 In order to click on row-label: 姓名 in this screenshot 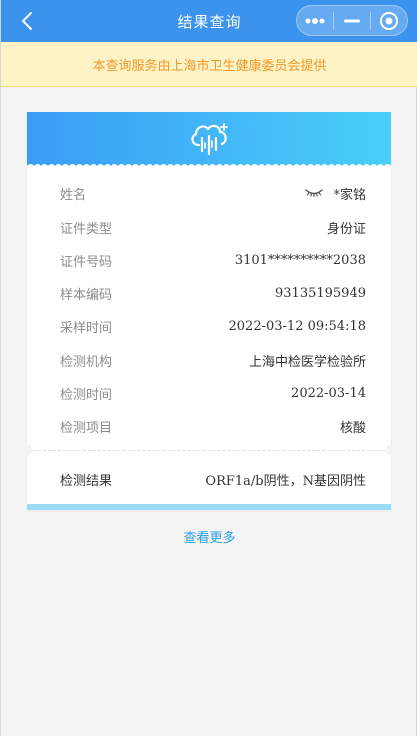, I will do `click(73, 195)`.